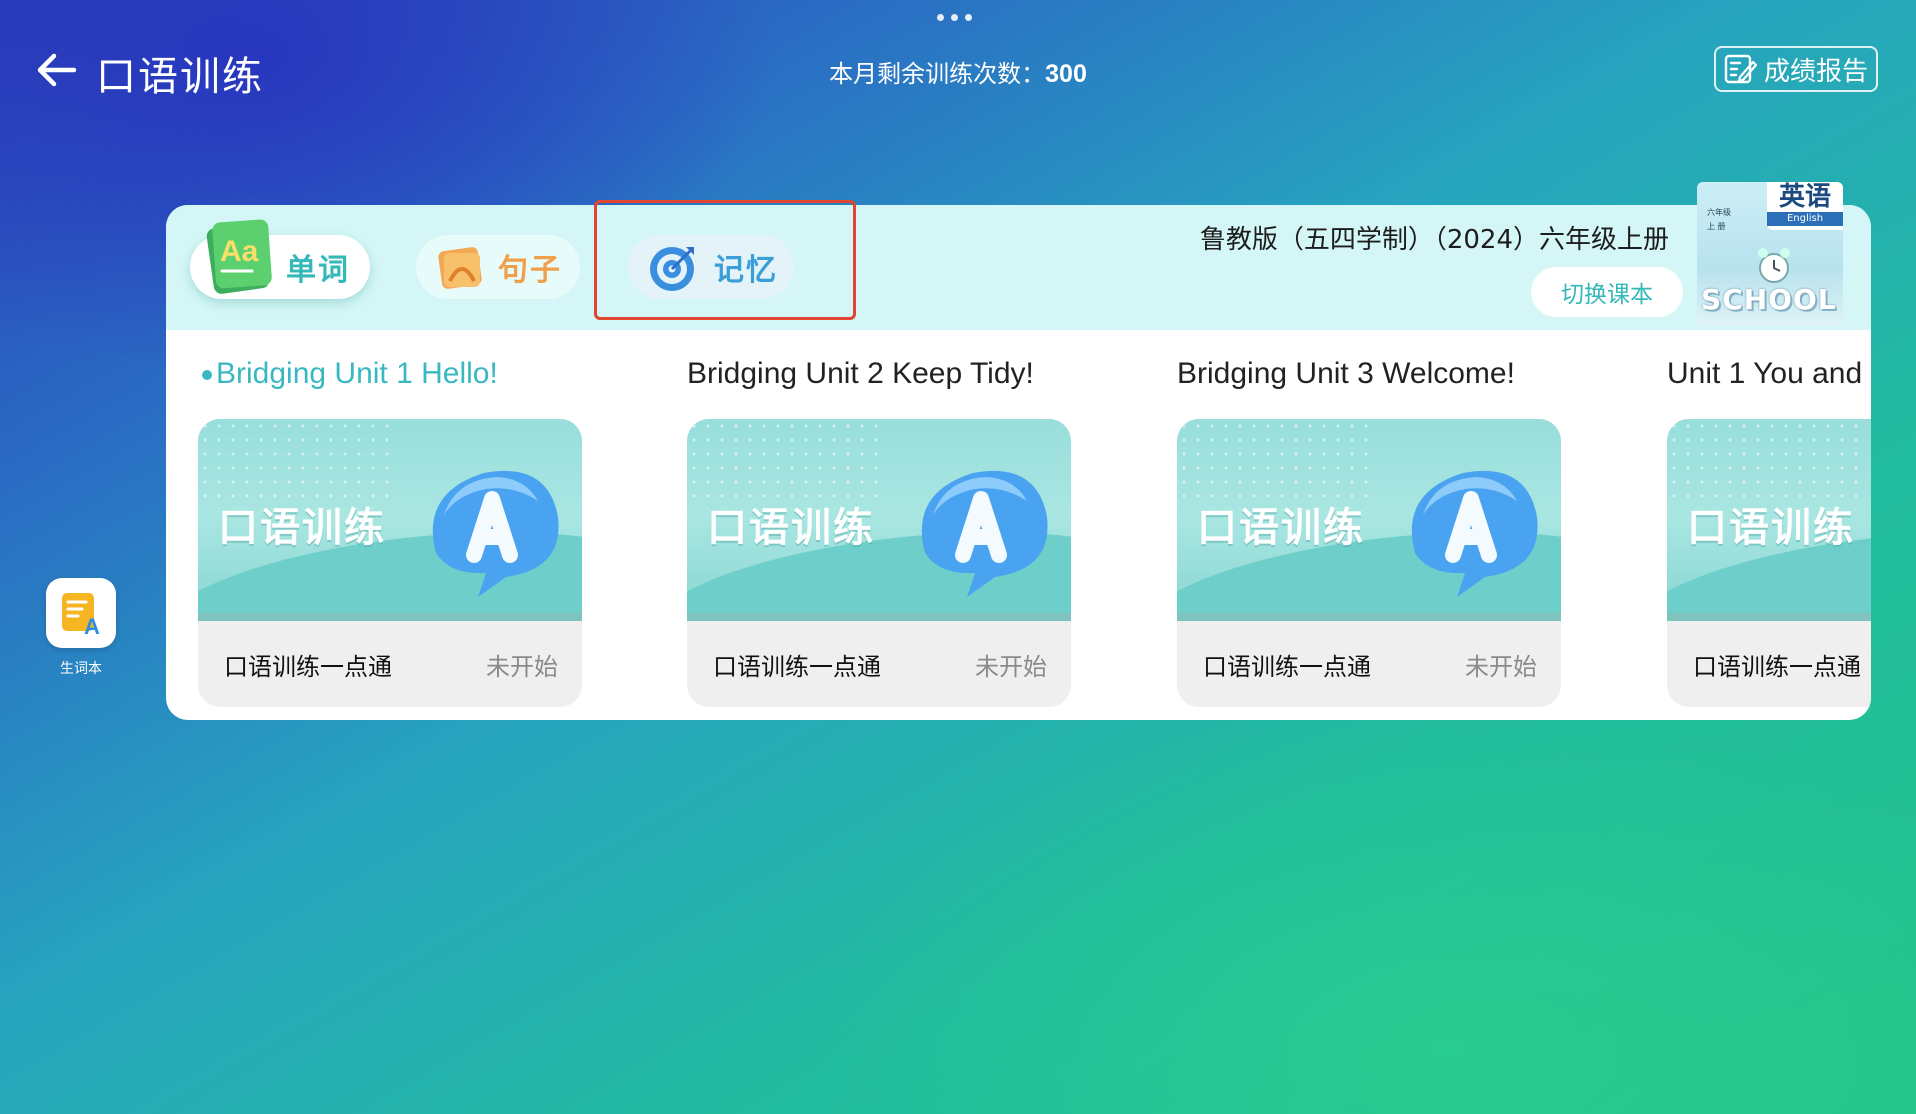 Image resolution: width=1916 pixels, height=1114 pixels. I want to click on cover-subject-tag: 英语 English, so click(1805, 206).